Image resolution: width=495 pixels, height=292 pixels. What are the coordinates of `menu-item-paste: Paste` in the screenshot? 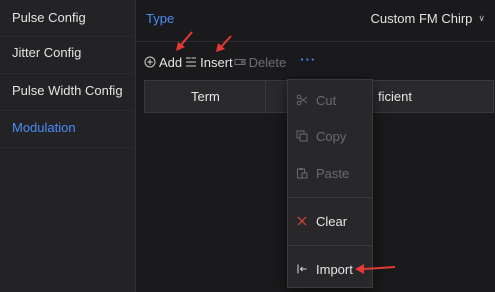 It's located at (330, 173).